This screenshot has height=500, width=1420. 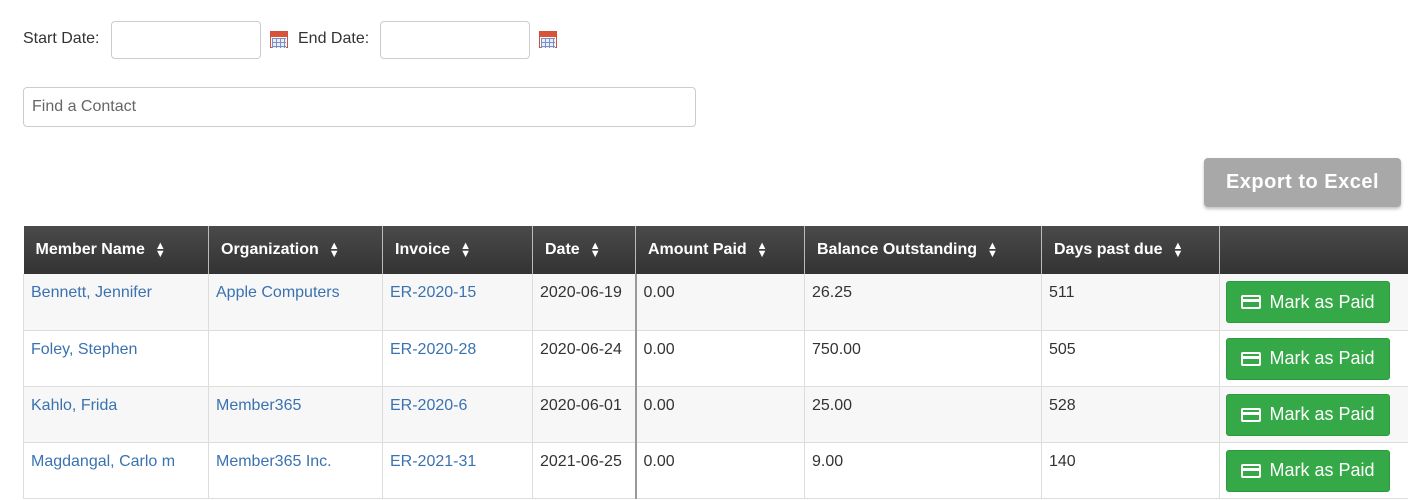 What do you see at coordinates (457, 302) in the screenshot?
I see `invoice-link: ER-2020-15` at bounding box center [457, 302].